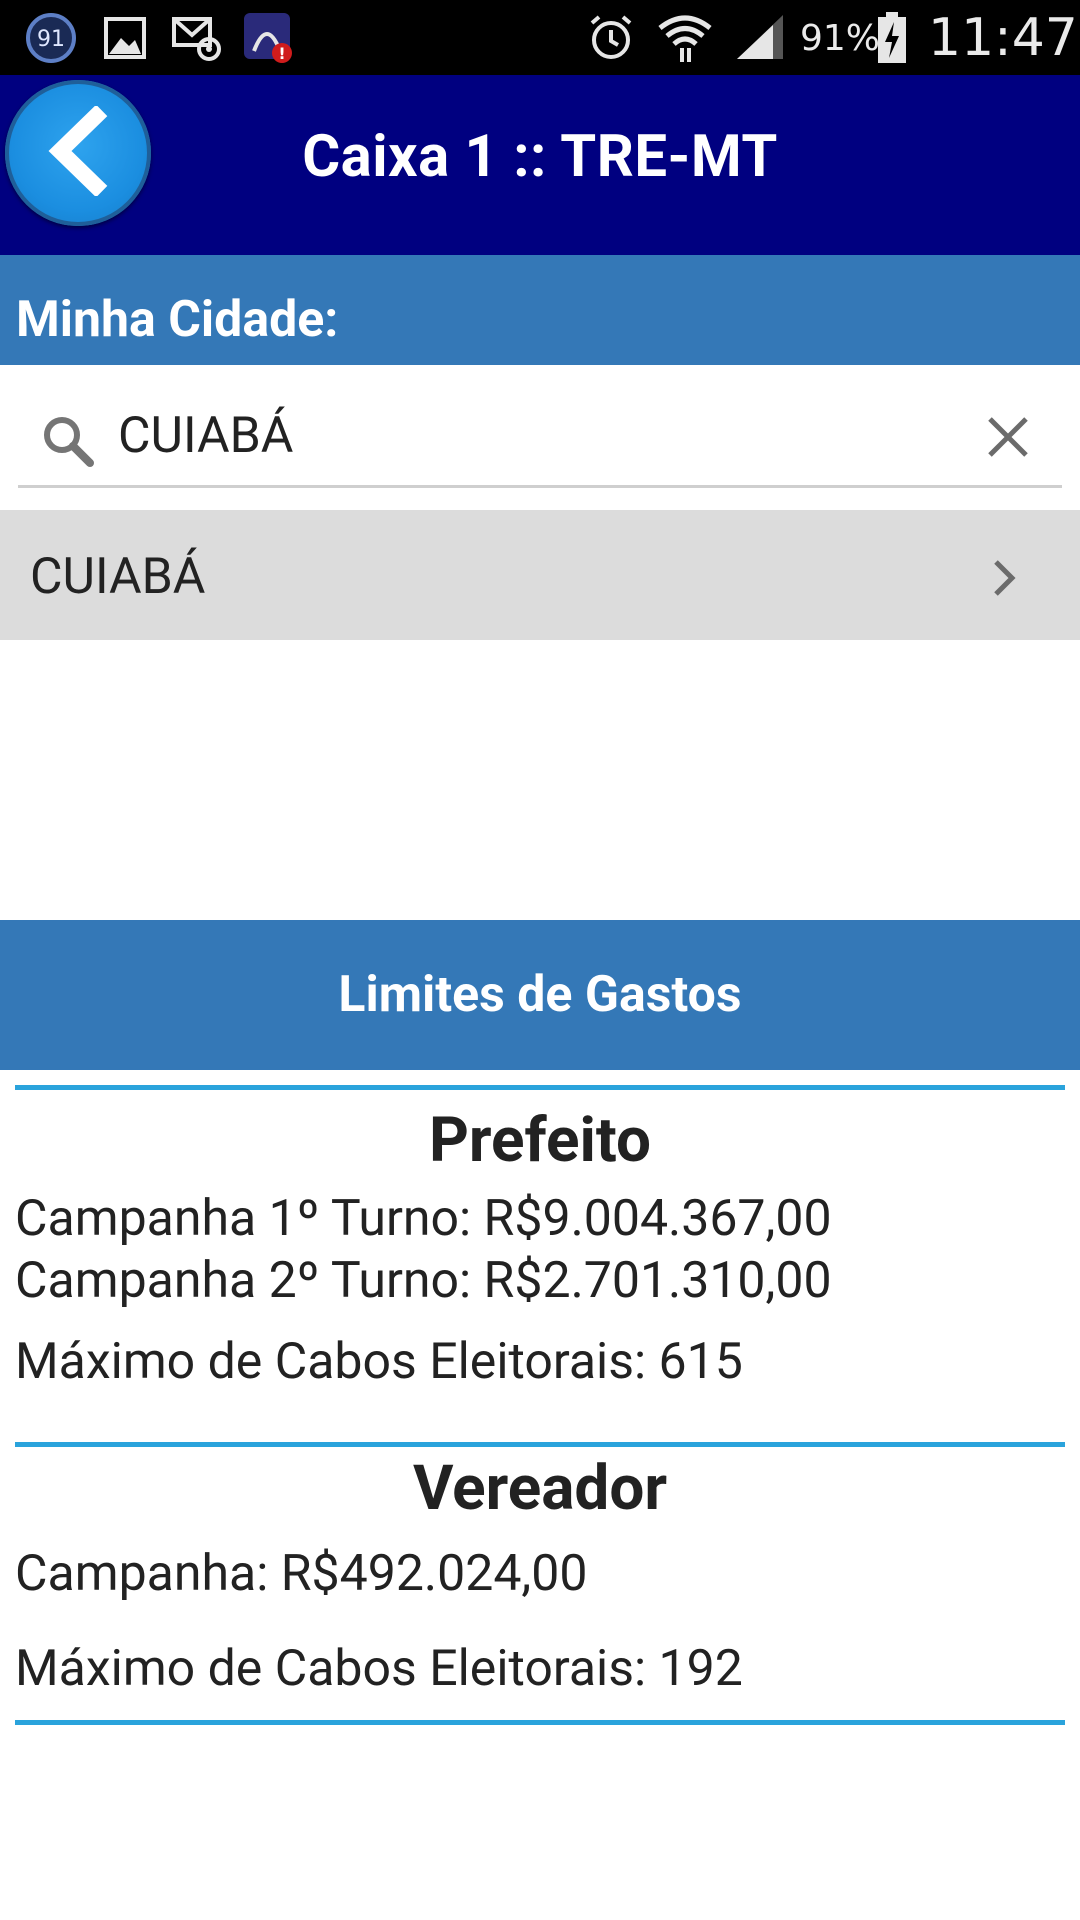 Image resolution: width=1080 pixels, height=1920 pixels. Describe the element at coordinates (1008, 439) in the screenshot. I see `clear-icon` at that location.